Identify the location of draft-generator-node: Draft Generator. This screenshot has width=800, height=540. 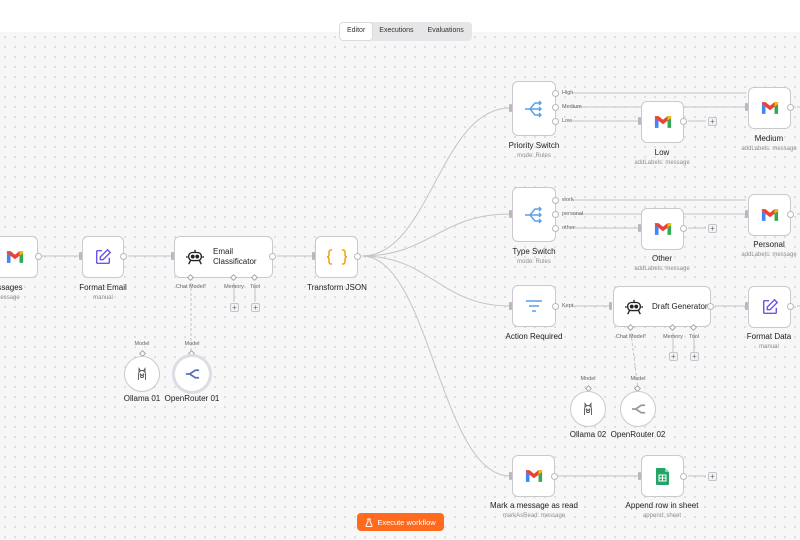
(662, 306).